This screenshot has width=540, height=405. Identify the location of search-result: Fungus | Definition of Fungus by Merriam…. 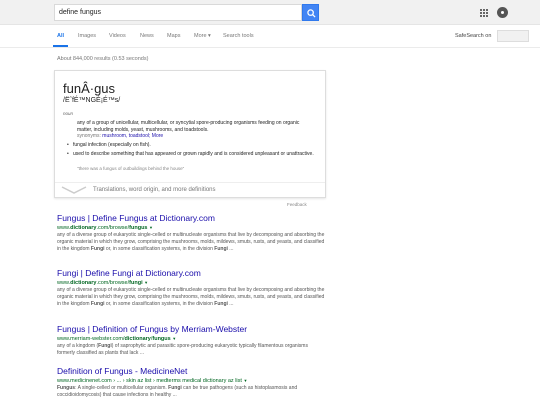
(192, 340).